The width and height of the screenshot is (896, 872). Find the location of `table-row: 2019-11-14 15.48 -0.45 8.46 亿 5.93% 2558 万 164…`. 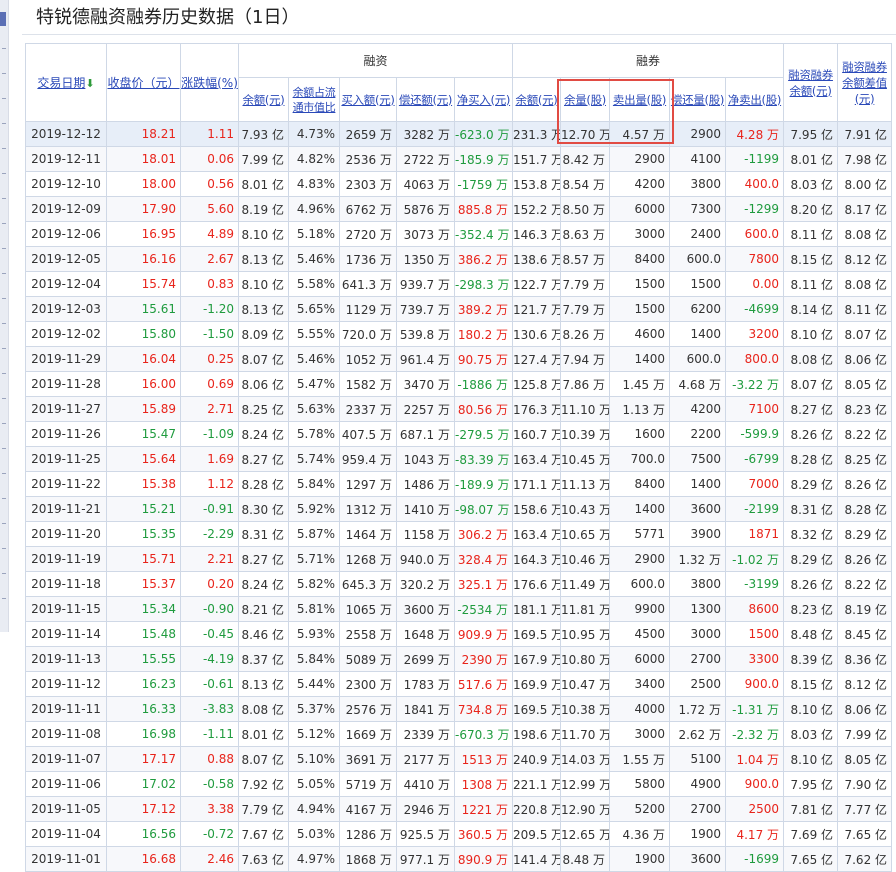

table-row: 2019-11-14 15.48 -0.45 8.46 亿 5.93% 2558 万 164… is located at coordinates (459, 634).